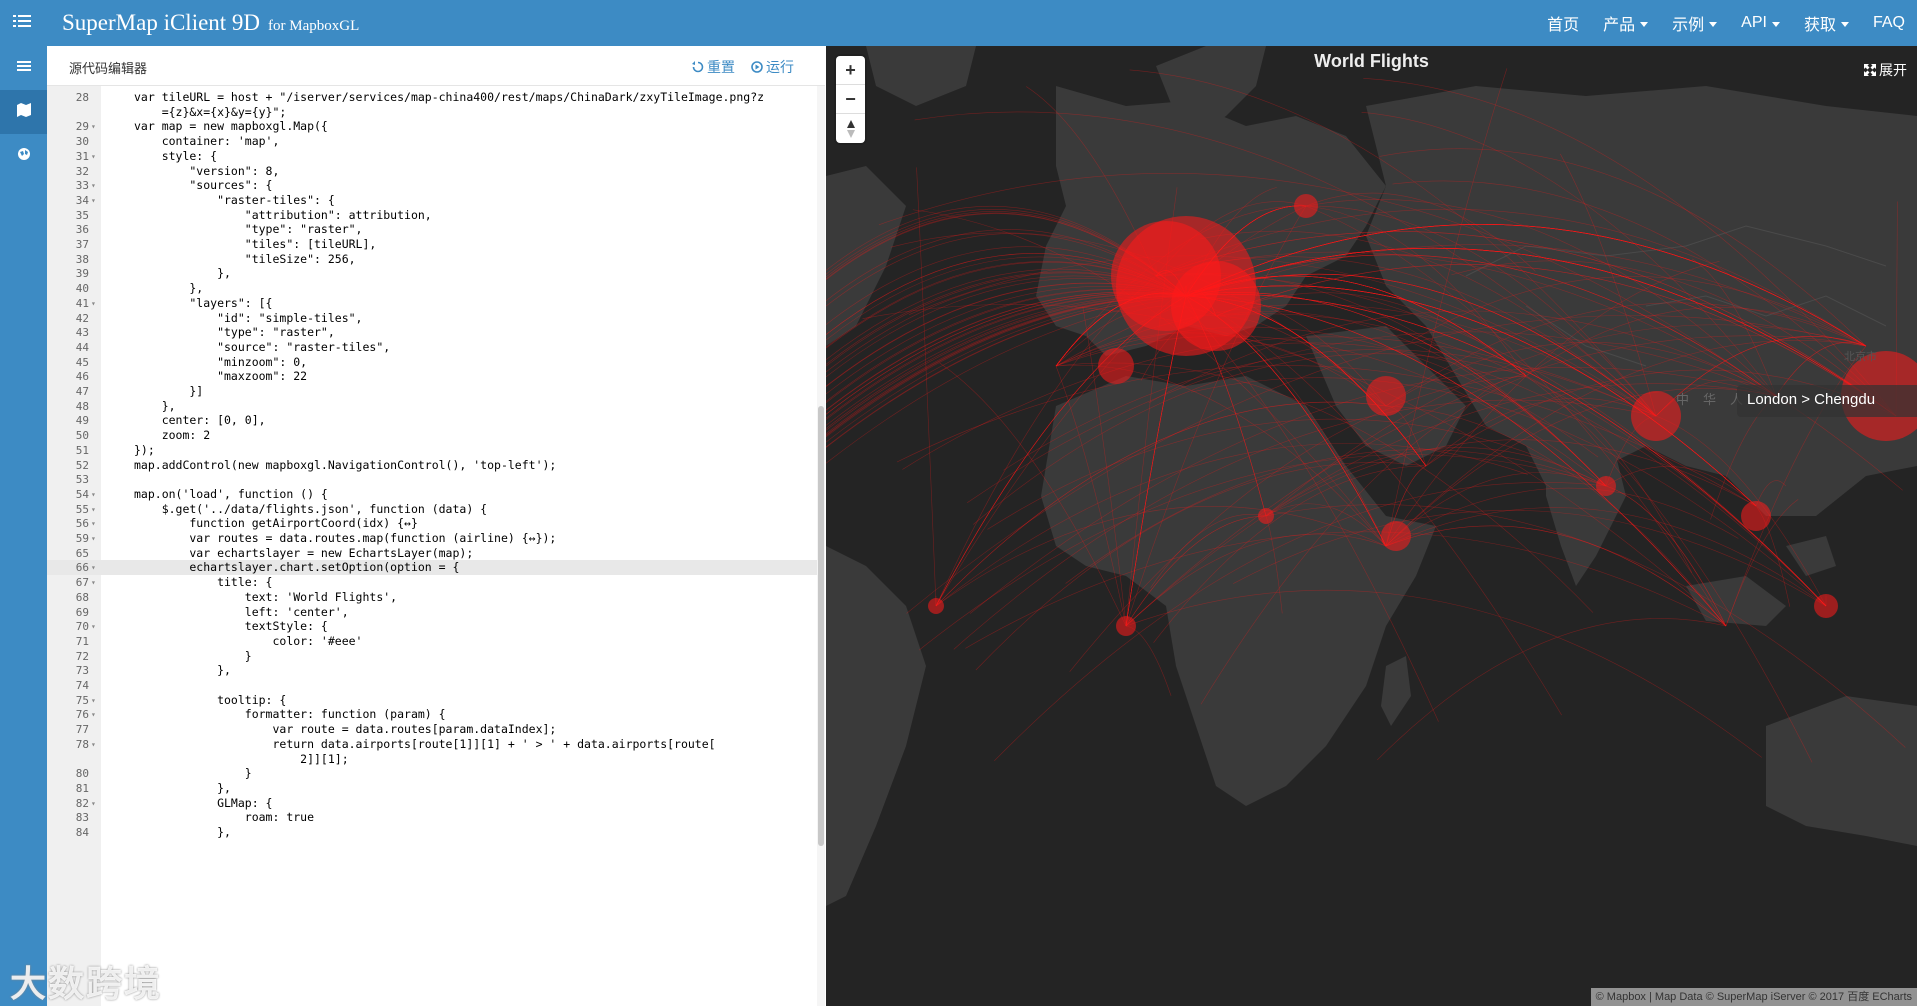  Describe the element at coordinates (432, 156) in the screenshot. I see `code-line: 31 ▾ style: {` at that location.